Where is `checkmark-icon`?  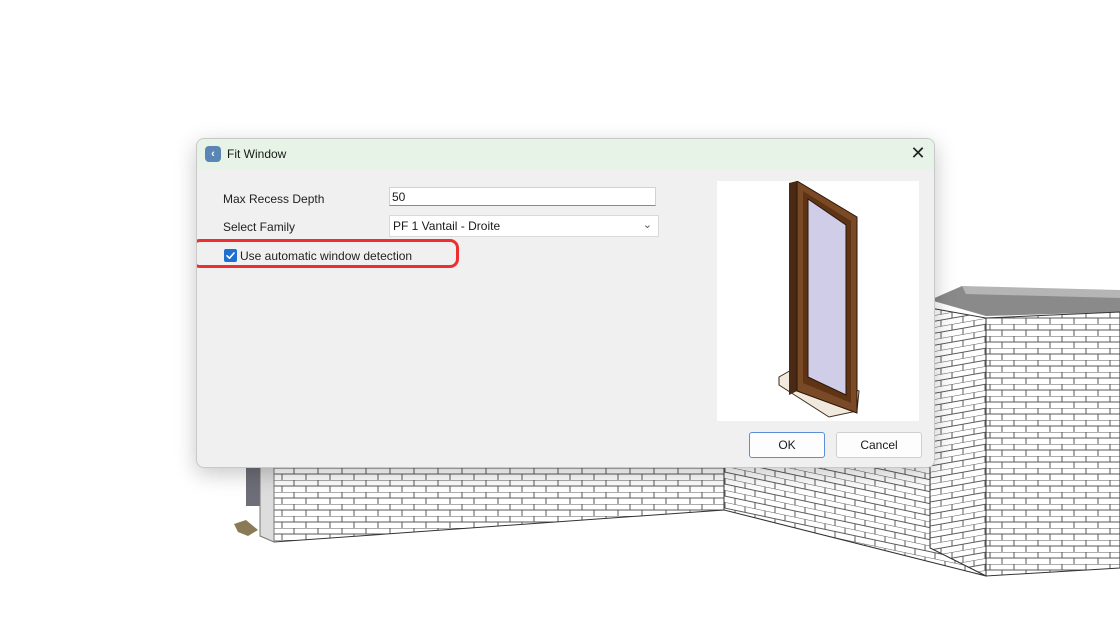 checkmark-icon is located at coordinates (230, 255).